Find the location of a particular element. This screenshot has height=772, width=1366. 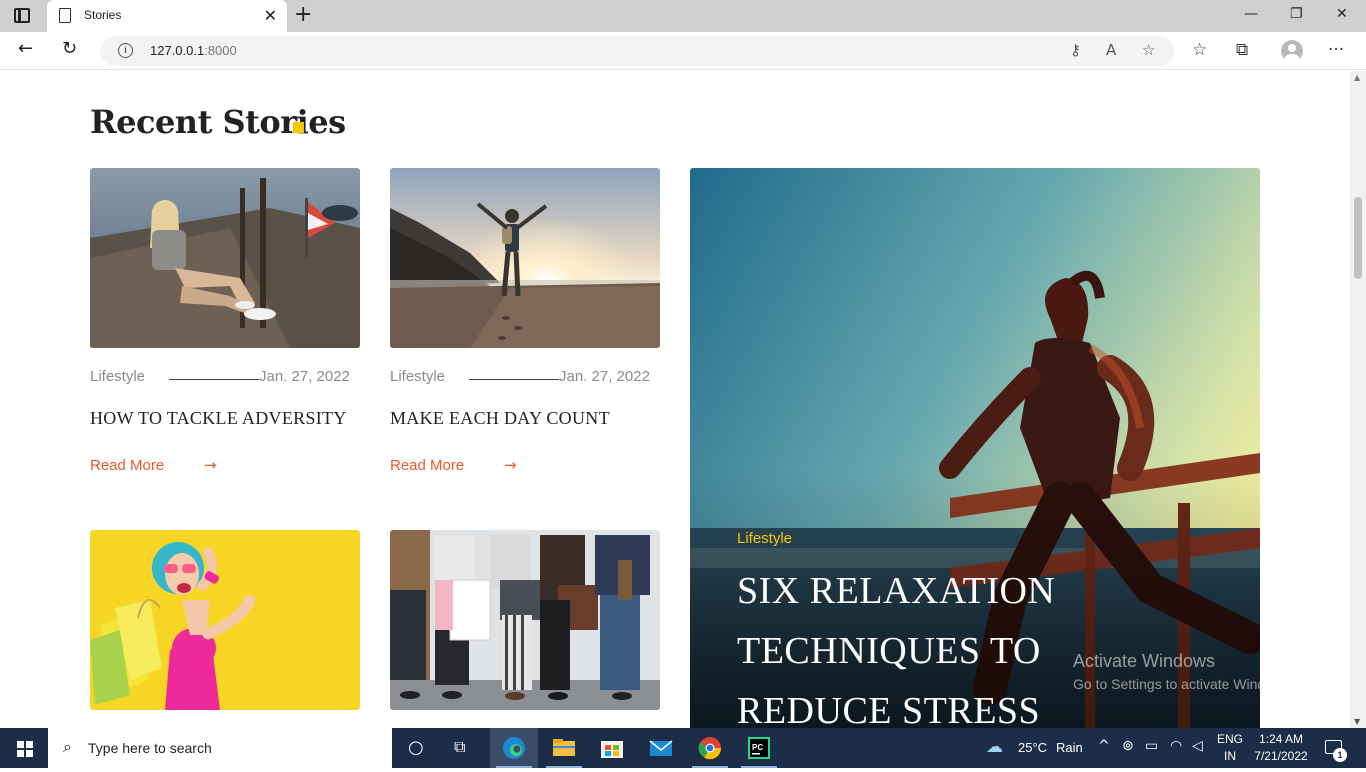

back-icon: ← is located at coordinates (25, 48).